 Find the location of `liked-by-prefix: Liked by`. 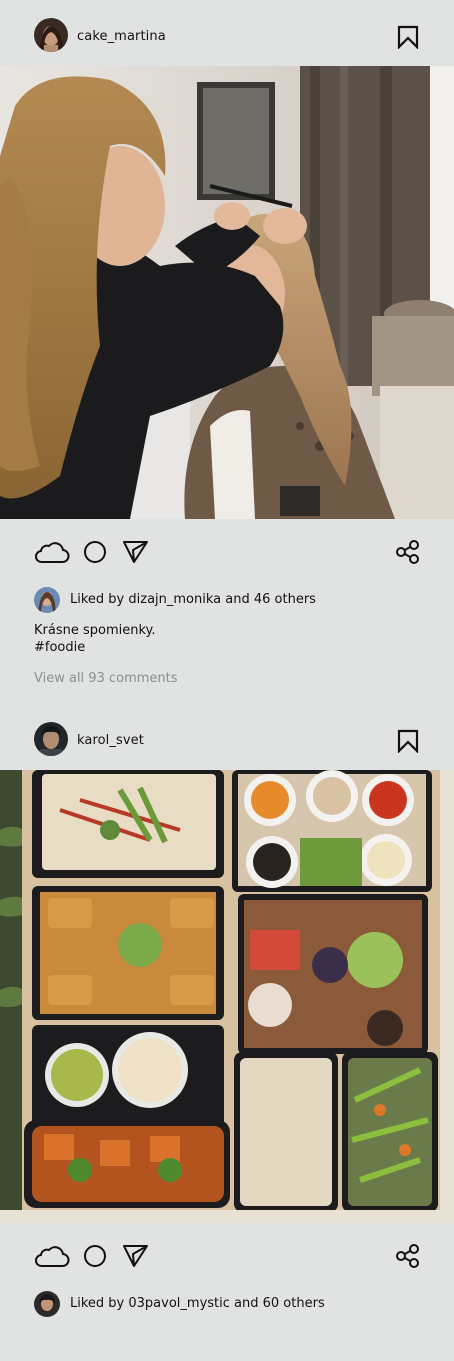

liked-by-prefix: Liked by is located at coordinates (97, 1303).